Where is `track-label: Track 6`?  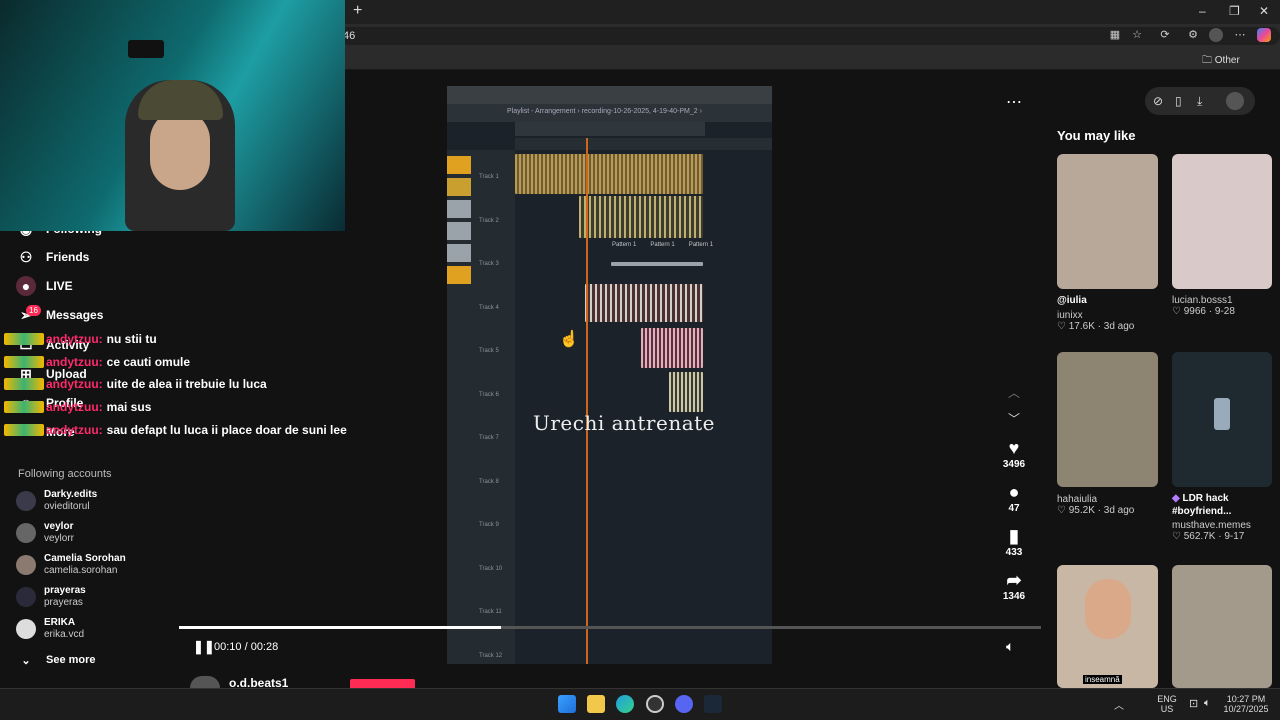 track-label: Track 6 is located at coordinates (489, 394).